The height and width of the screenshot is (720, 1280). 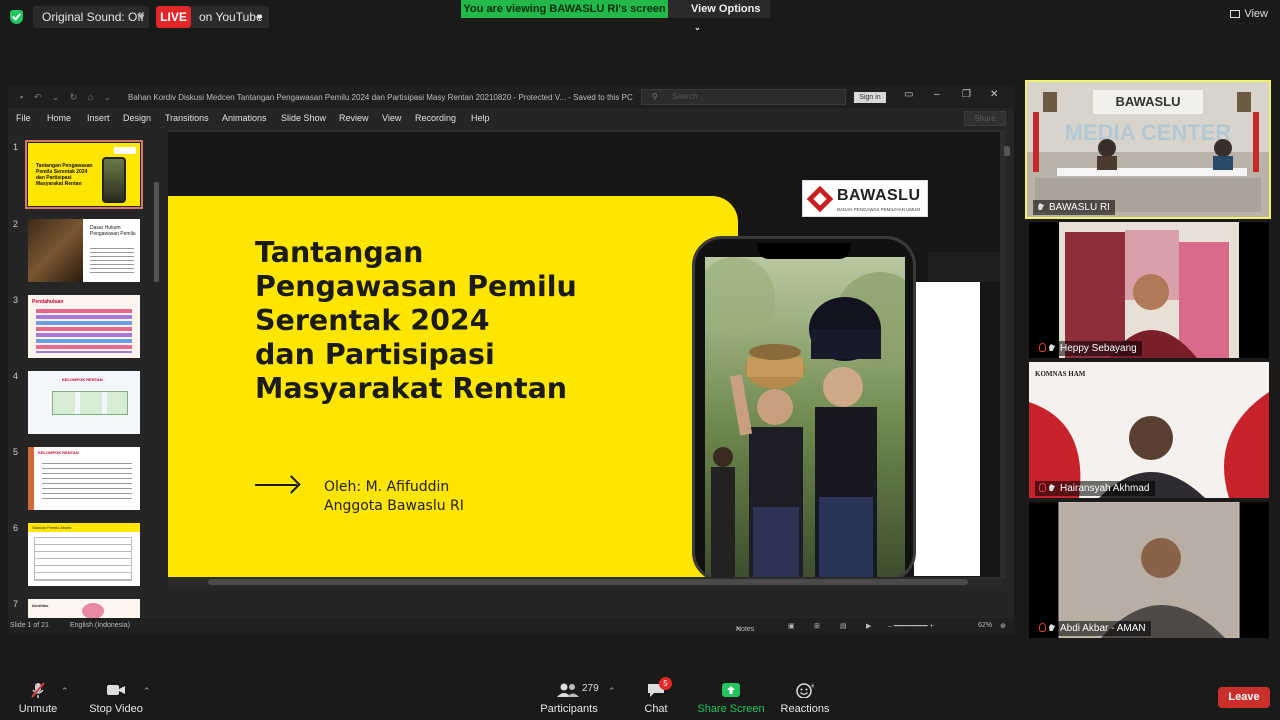 I want to click on share-screen-icon, so click(x=731, y=690).